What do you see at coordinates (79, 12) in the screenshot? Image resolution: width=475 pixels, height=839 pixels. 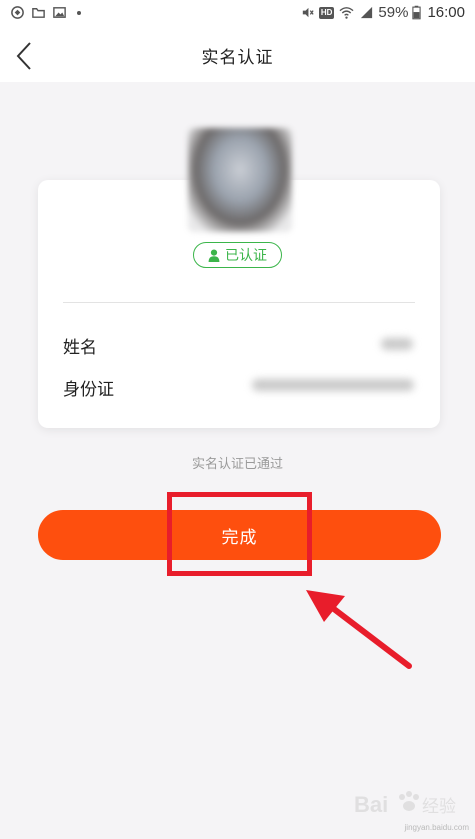 I see `dot-icon` at bounding box center [79, 12].